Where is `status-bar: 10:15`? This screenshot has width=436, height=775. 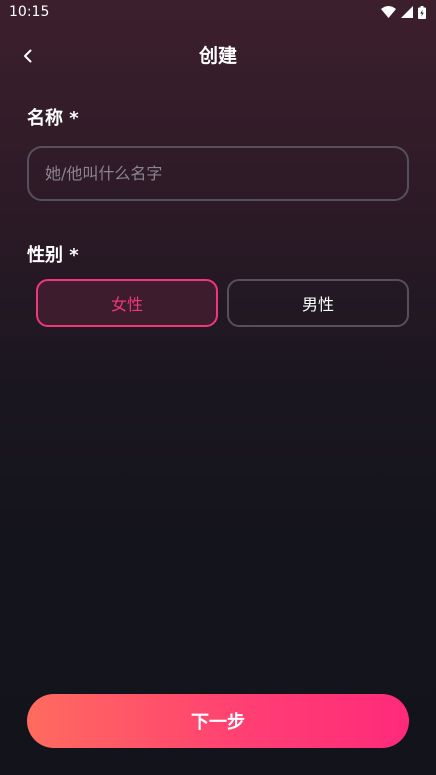 status-bar: 10:15 is located at coordinates (218, 12).